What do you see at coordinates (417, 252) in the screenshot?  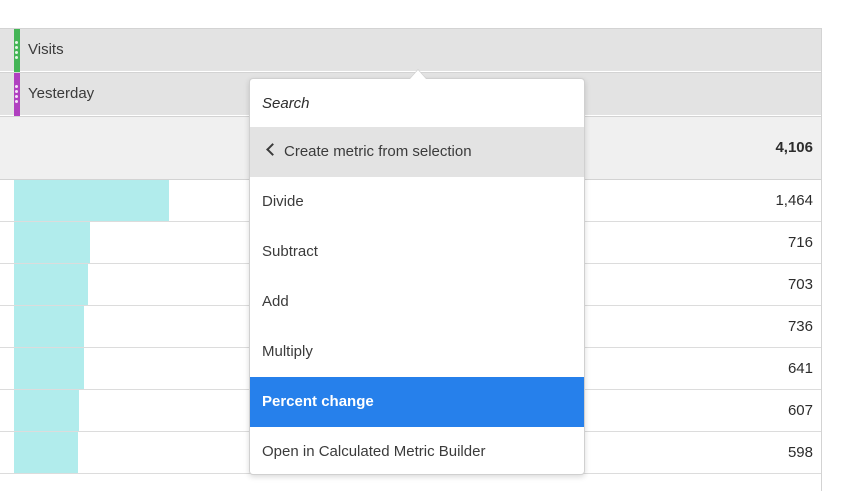 I see `menu-item-subtract: Subtract` at bounding box center [417, 252].